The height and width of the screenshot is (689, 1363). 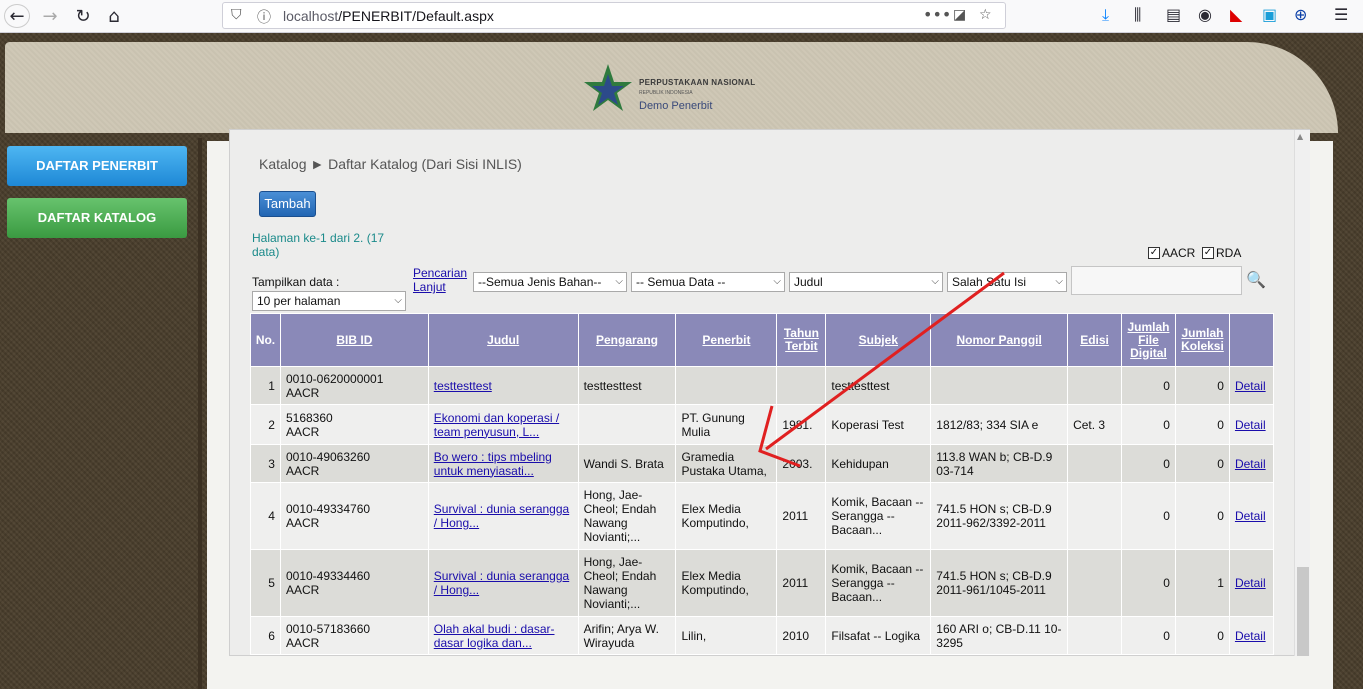 I want to click on daftar-penerbit-button: DAFTAR PENERBIT, so click(x=97, y=166).